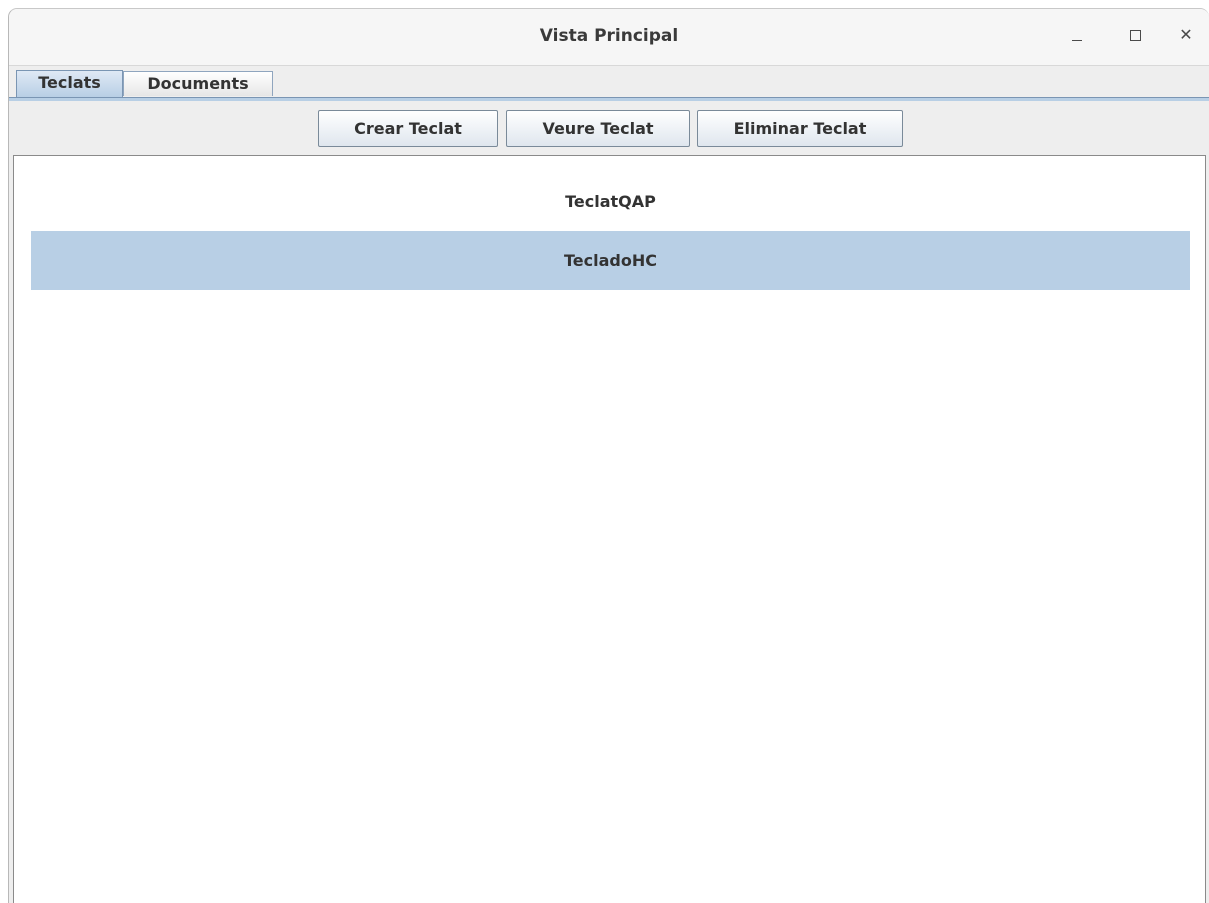 The image size is (1209, 903). Describe the element at coordinates (408, 128) in the screenshot. I see `create-keyboard-button: Crear Teclat` at that location.